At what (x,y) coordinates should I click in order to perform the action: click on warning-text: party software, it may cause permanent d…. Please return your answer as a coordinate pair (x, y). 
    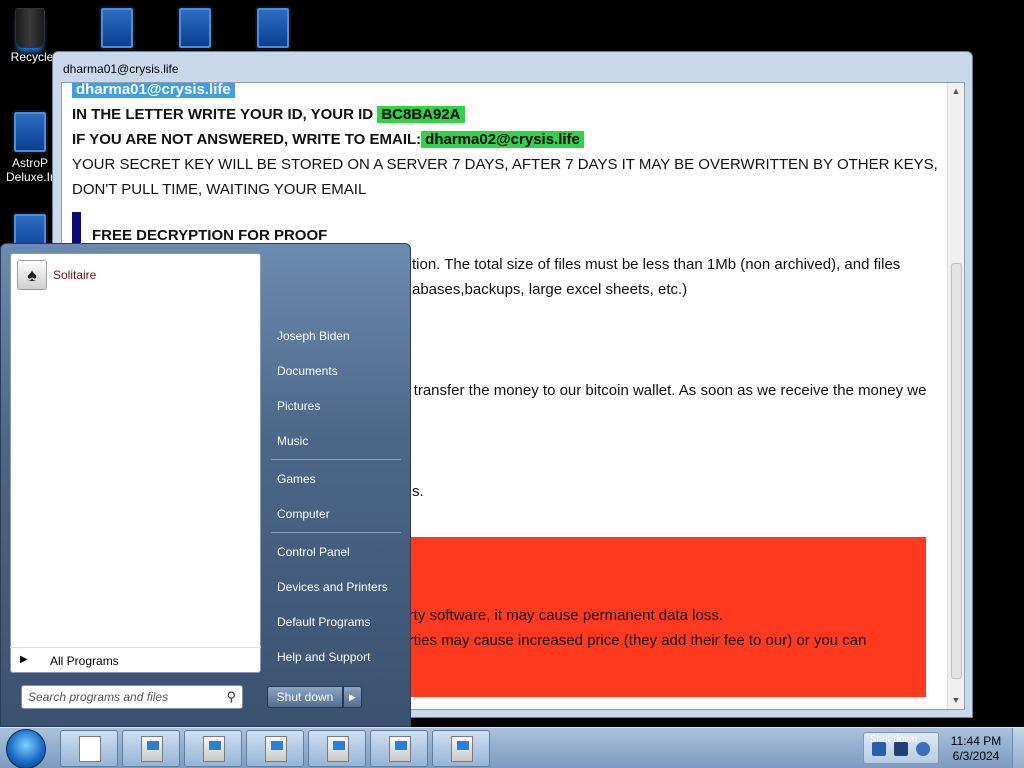
    Looking at the image, I should click on (557, 615).